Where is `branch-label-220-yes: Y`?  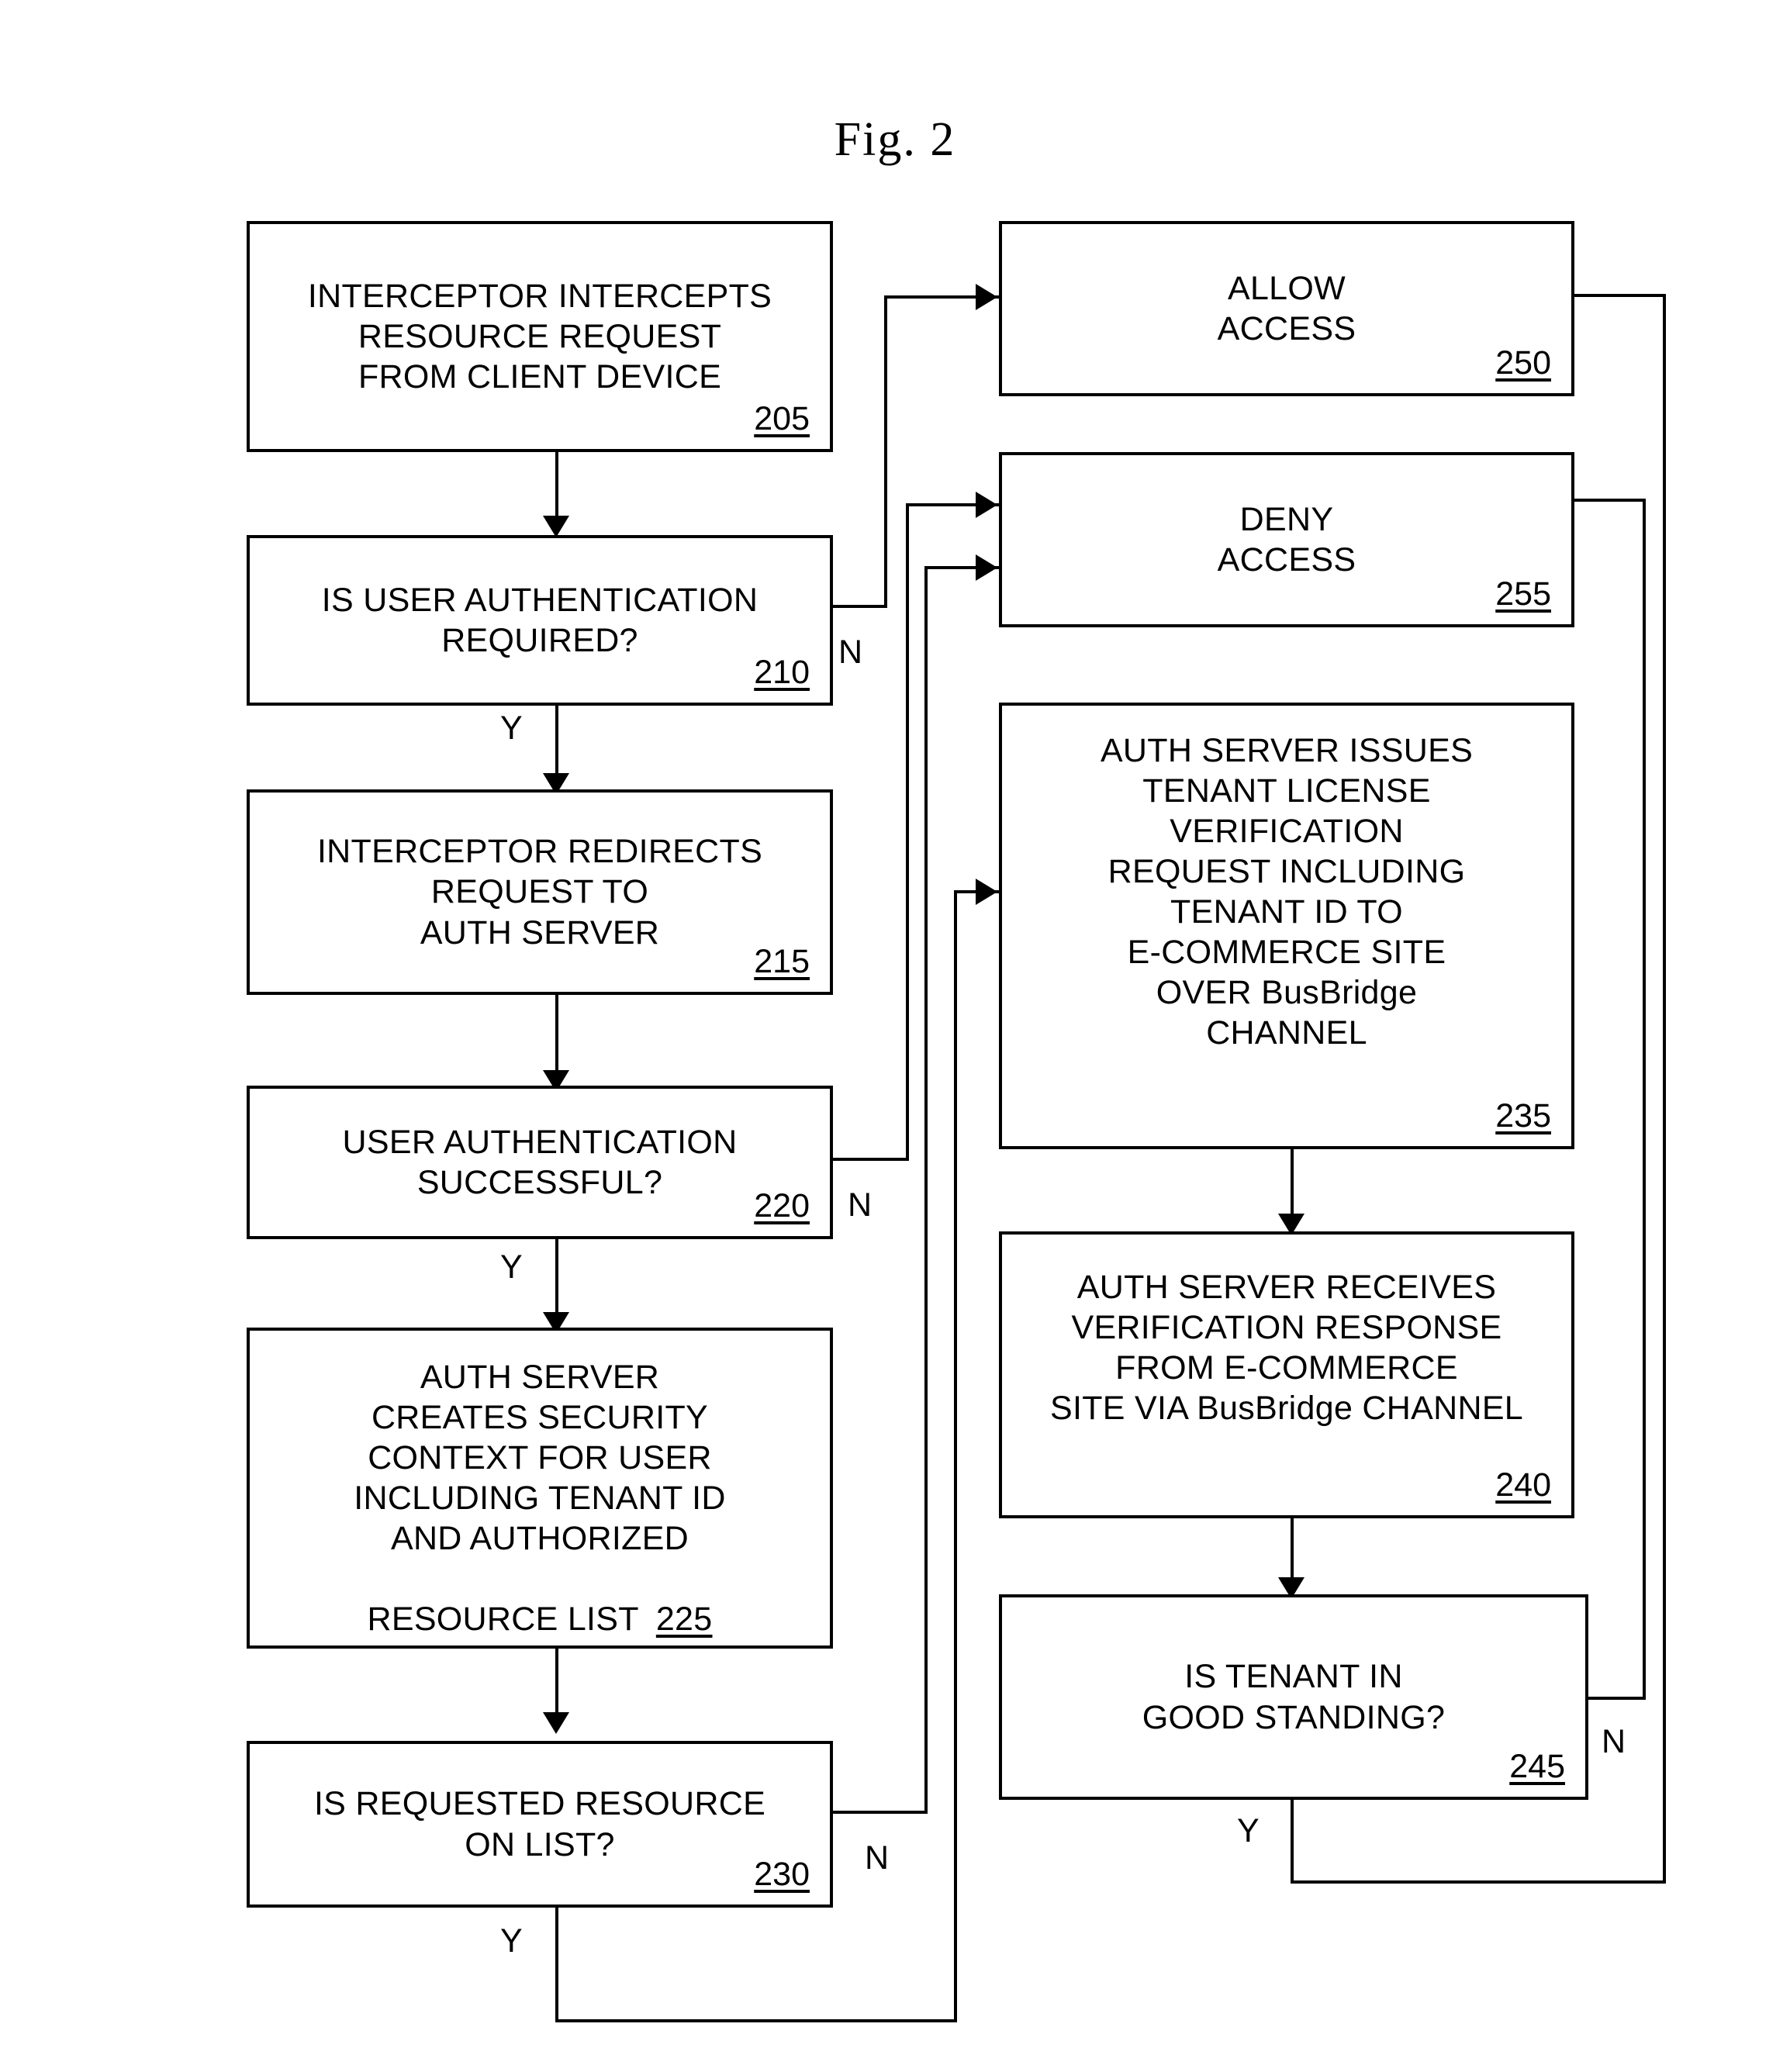 branch-label-220-yes: Y is located at coordinates (511, 1267).